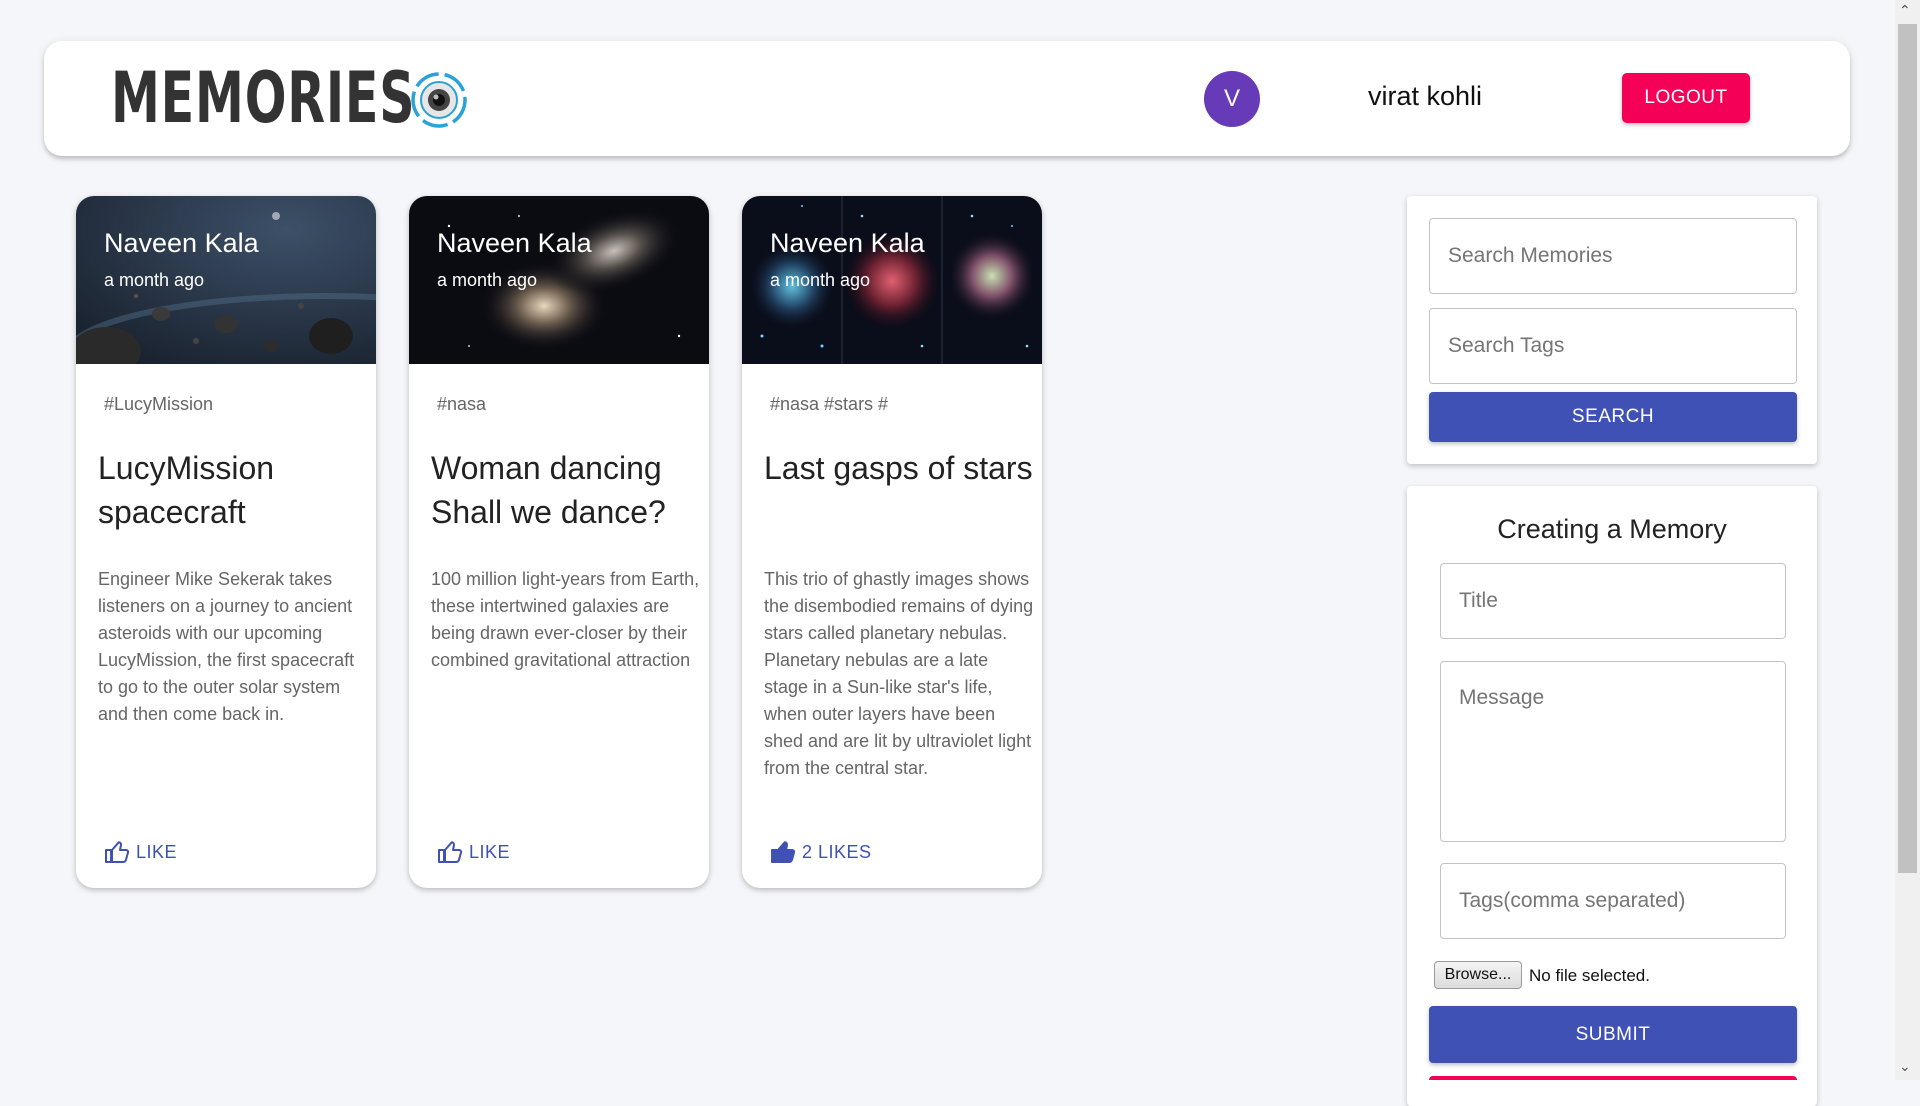 Image resolution: width=1920 pixels, height=1106 pixels. What do you see at coordinates (1613, 601) in the screenshot?
I see `title-input` at bounding box center [1613, 601].